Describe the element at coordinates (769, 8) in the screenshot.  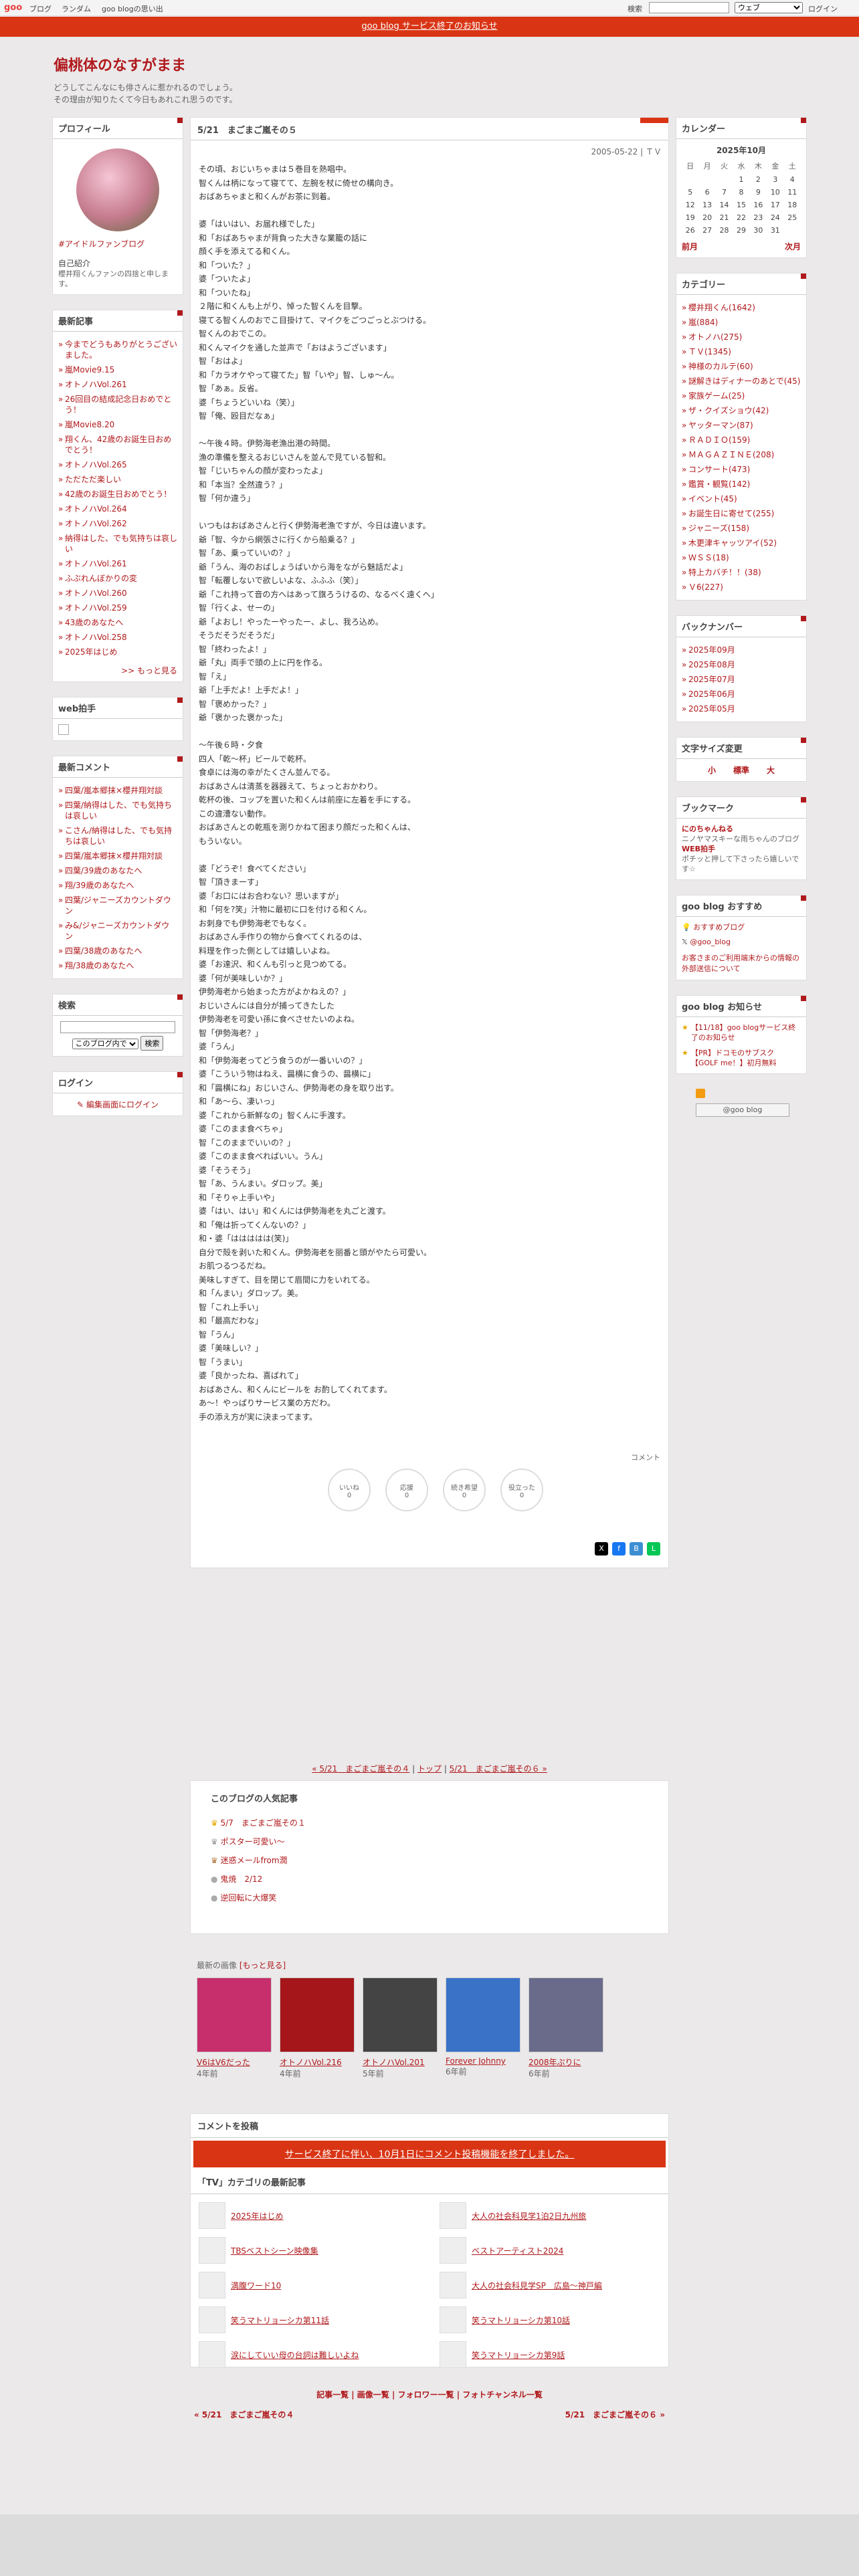
I see `search-scope-select: ウェブ` at that location.